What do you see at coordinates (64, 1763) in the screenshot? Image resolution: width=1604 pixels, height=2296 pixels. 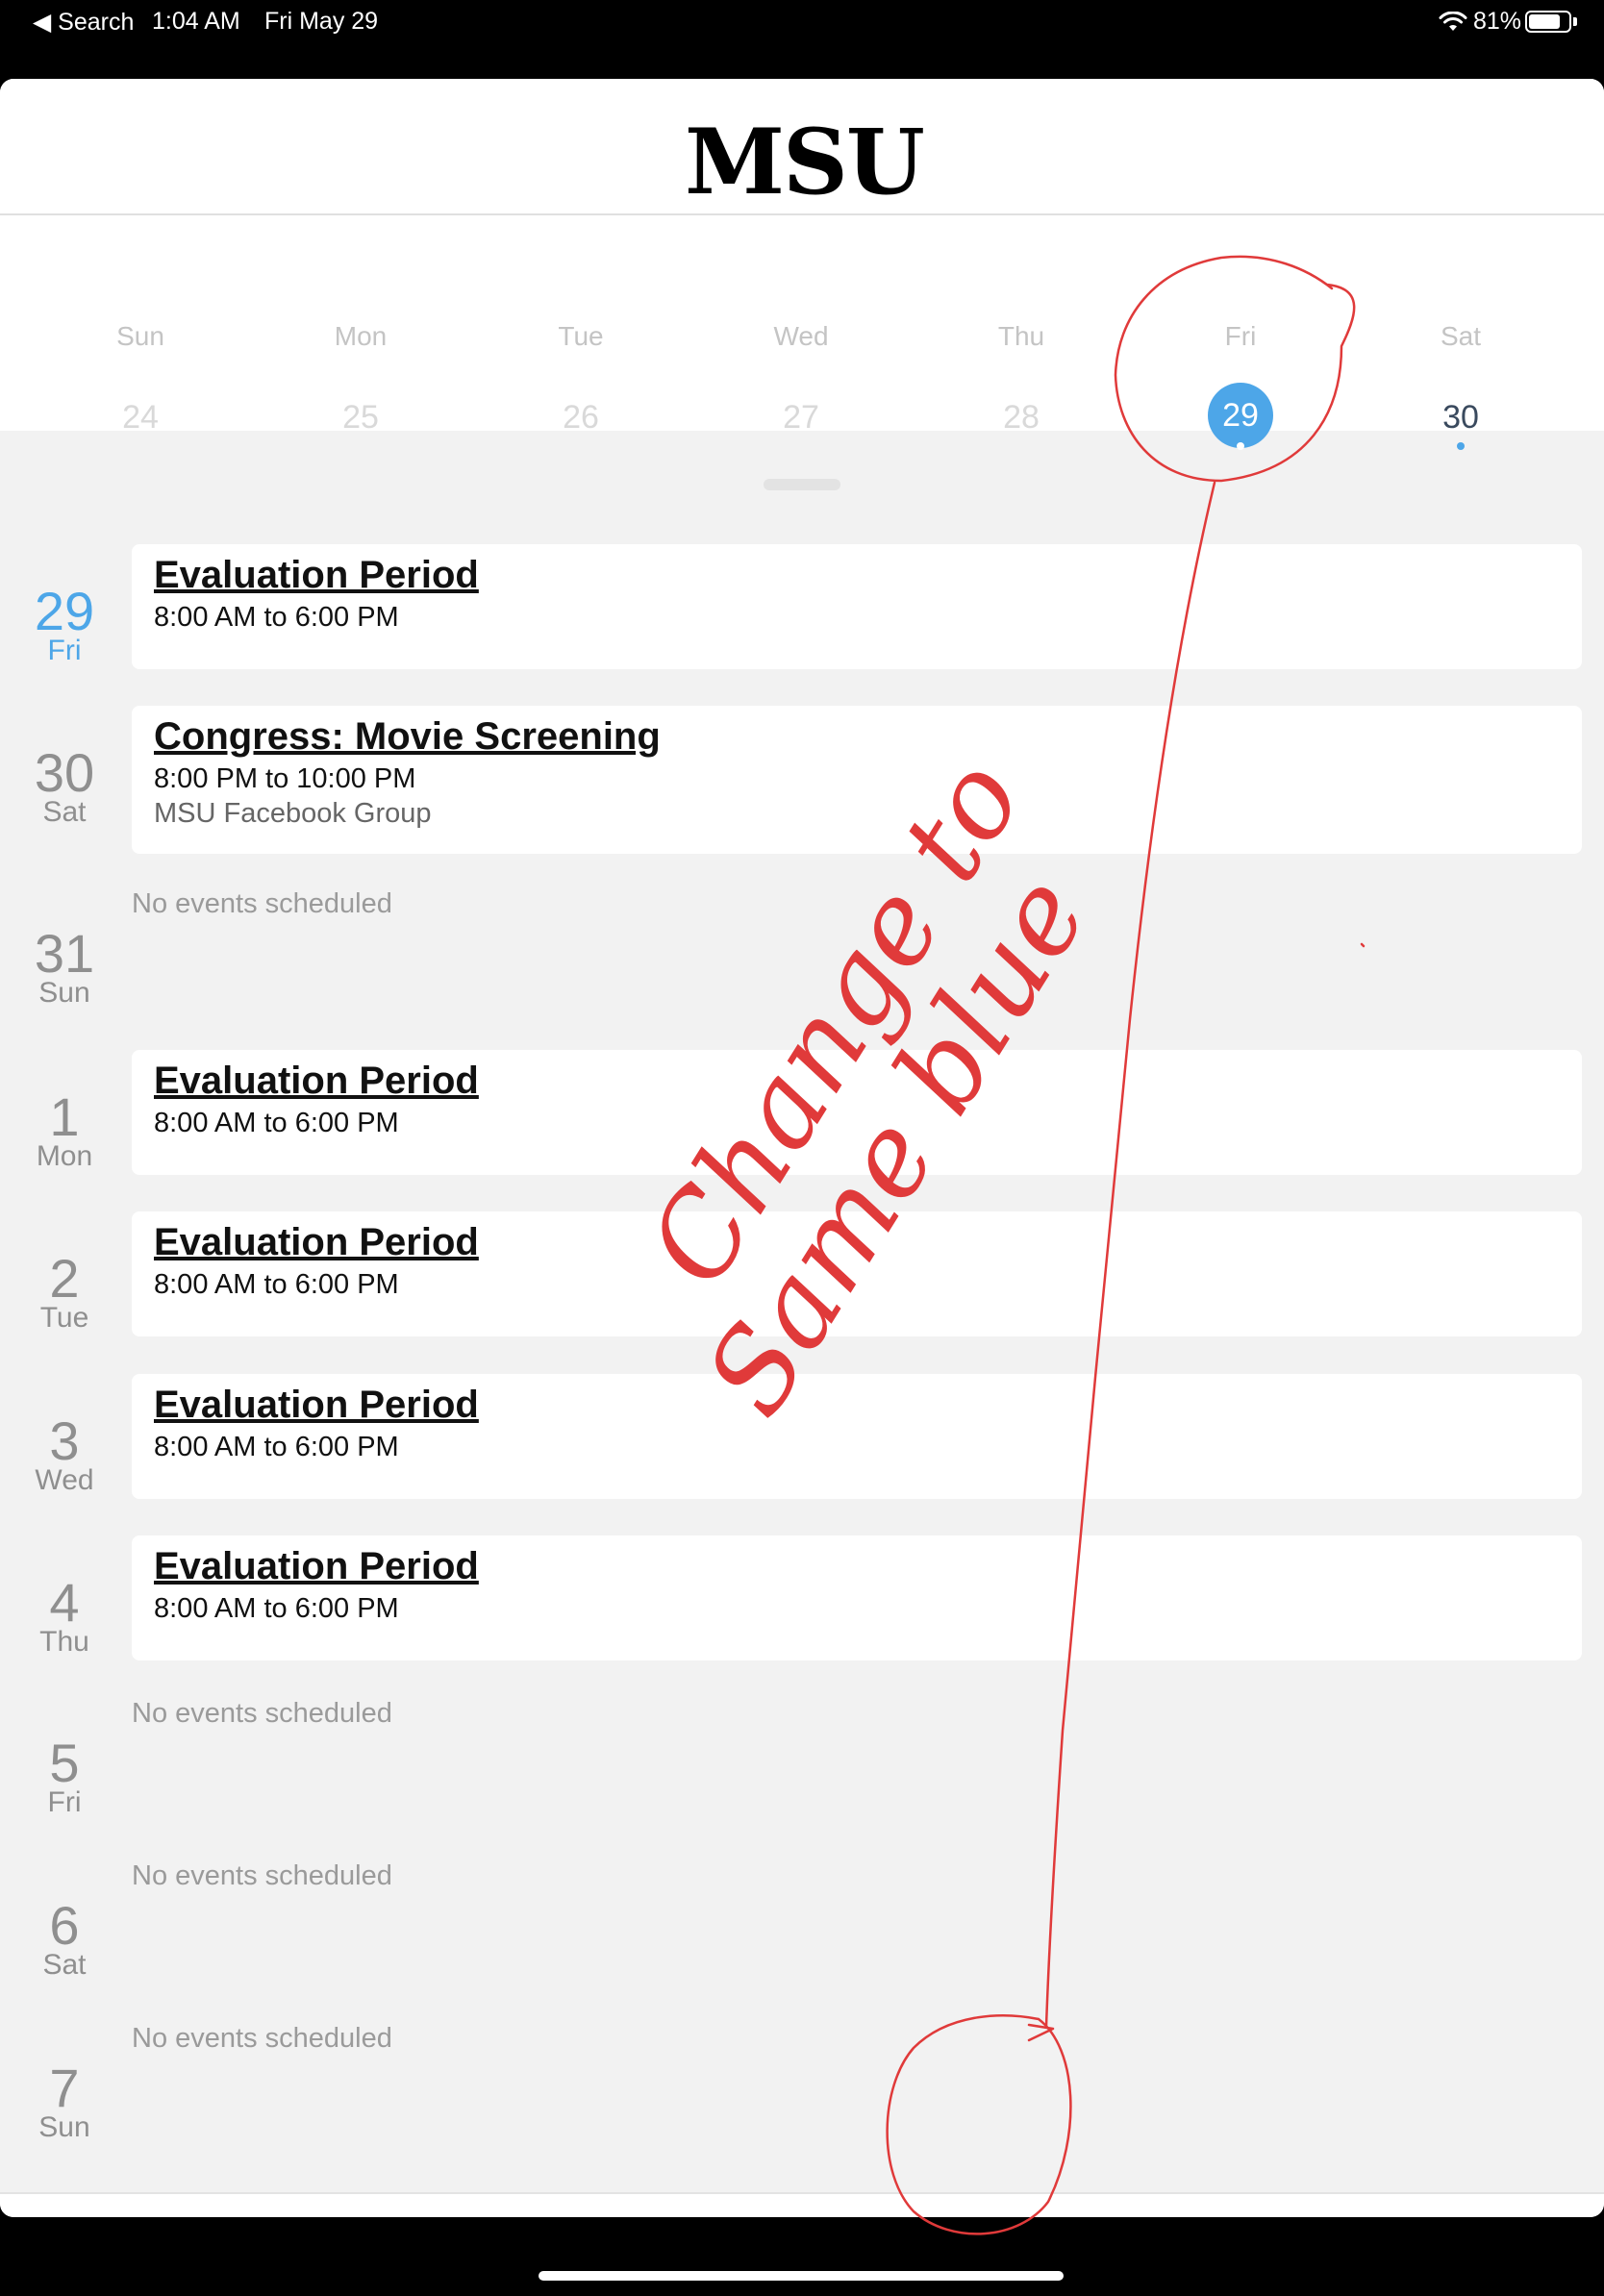 I see `agenda-day-number: 5` at bounding box center [64, 1763].